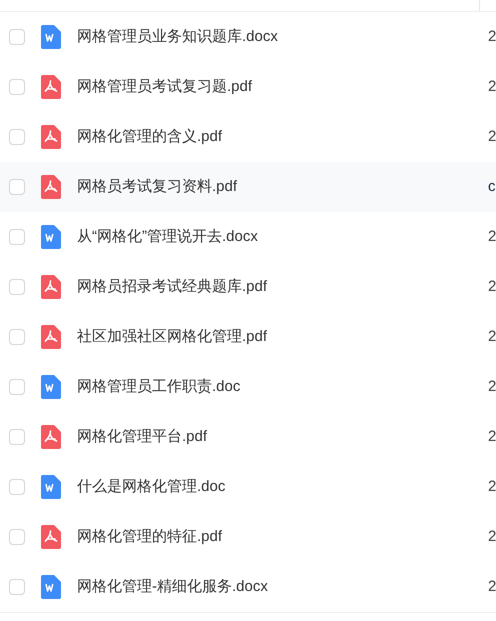 Image resolution: width=496 pixels, height=621 pixels. What do you see at coordinates (492, 186) in the screenshot?
I see `table-cell-text: c` at bounding box center [492, 186].